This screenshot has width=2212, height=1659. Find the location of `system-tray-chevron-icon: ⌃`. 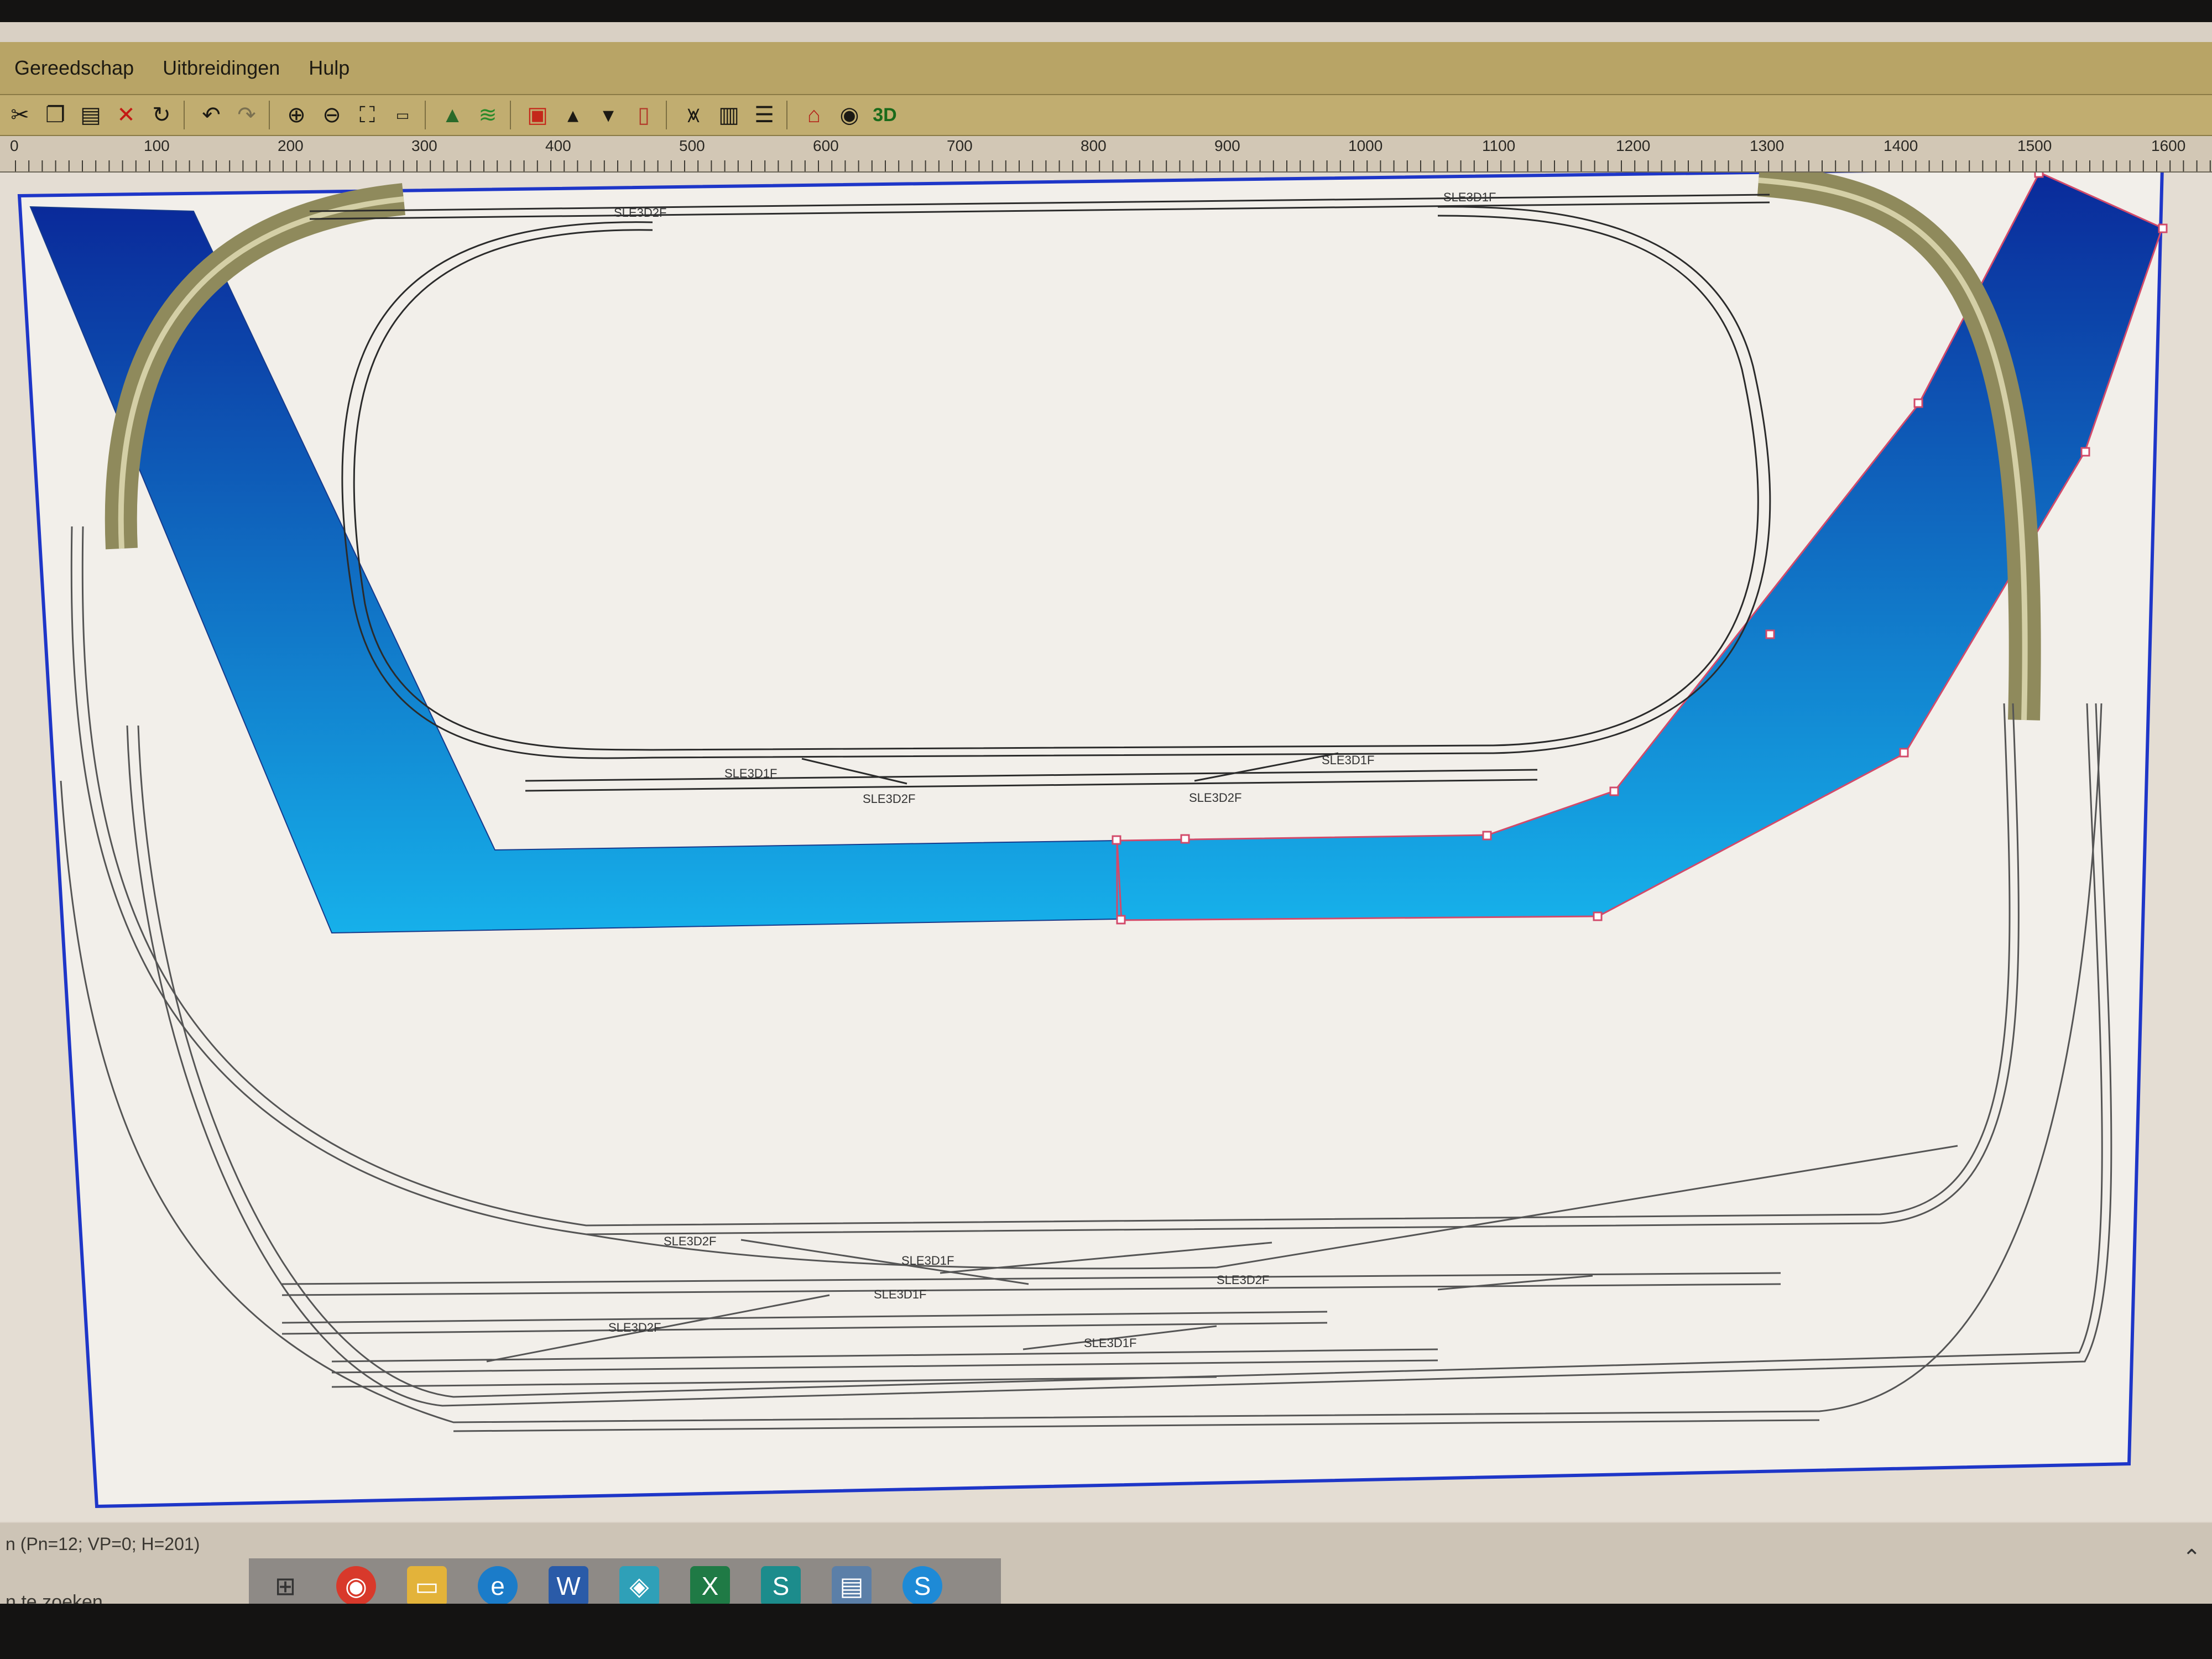

system-tray-chevron-icon: ⌃ is located at coordinates (2192, 1558).